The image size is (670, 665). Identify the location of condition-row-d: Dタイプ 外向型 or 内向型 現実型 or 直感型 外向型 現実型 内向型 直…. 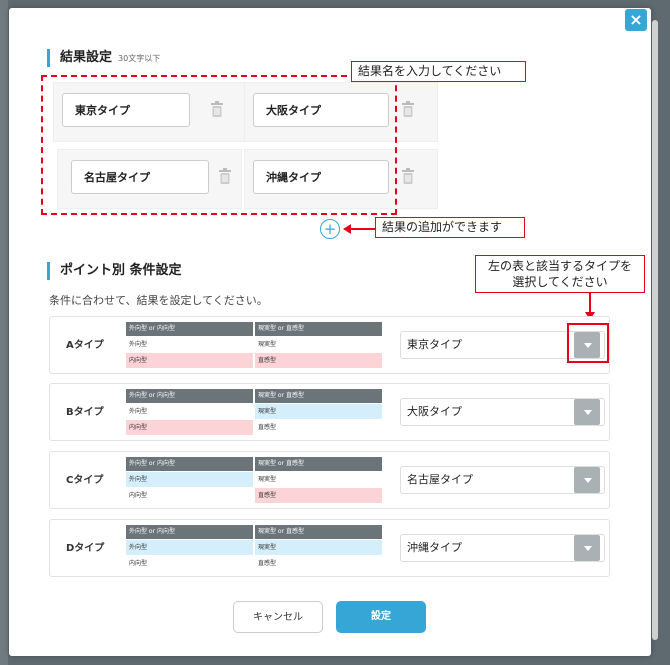
(329, 548).